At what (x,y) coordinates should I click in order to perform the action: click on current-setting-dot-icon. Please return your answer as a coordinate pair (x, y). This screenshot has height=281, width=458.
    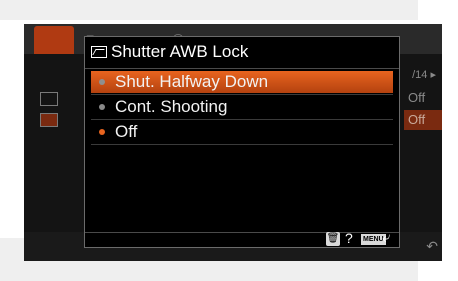
    Looking at the image, I should click on (102, 132).